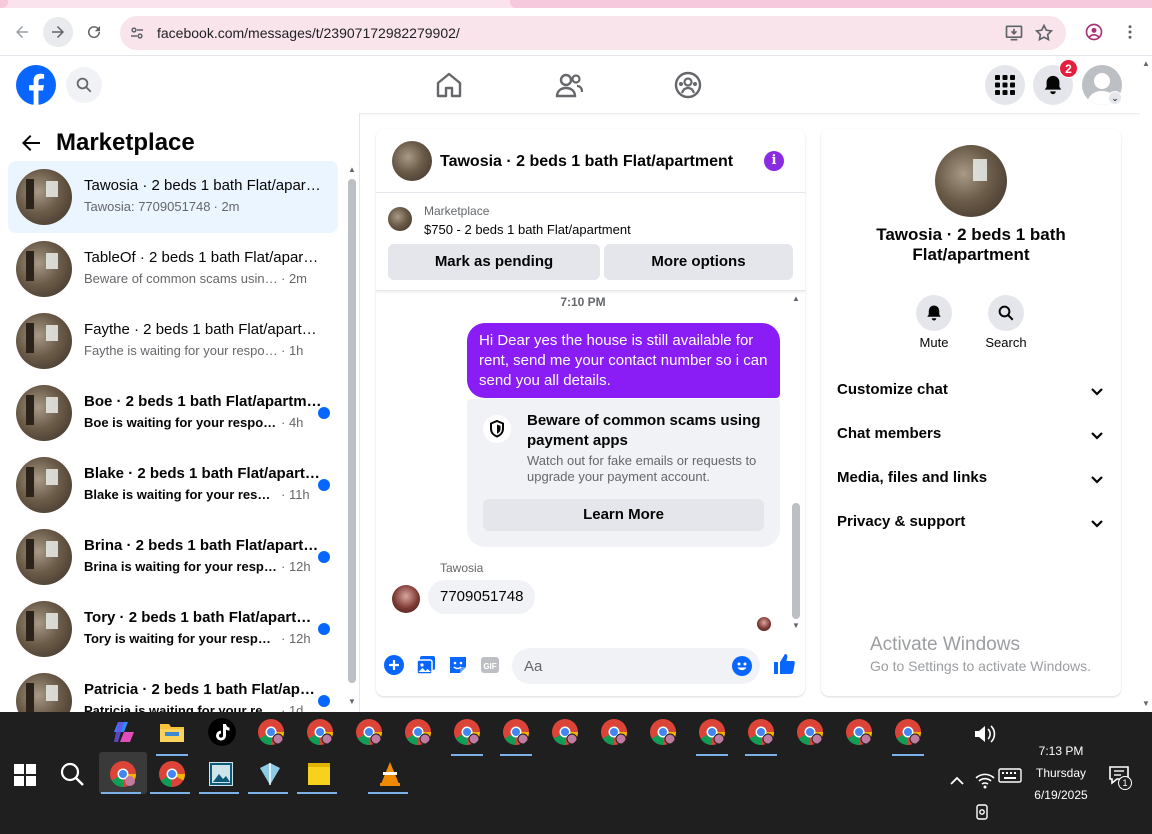 The height and width of the screenshot is (834, 1152). What do you see at coordinates (172, 774) in the screenshot?
I see `chrome-icon` at bounding box center [172, 774].